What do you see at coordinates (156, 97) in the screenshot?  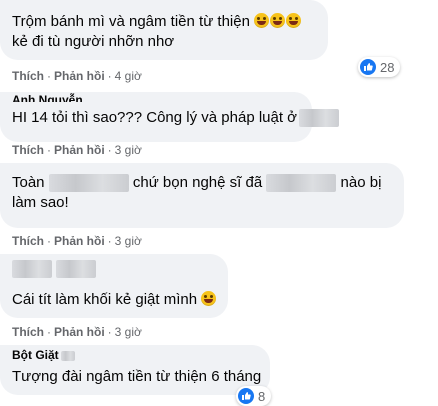 I see `comment-author: Anh Nguyễn` at bounding box center [156, 97].